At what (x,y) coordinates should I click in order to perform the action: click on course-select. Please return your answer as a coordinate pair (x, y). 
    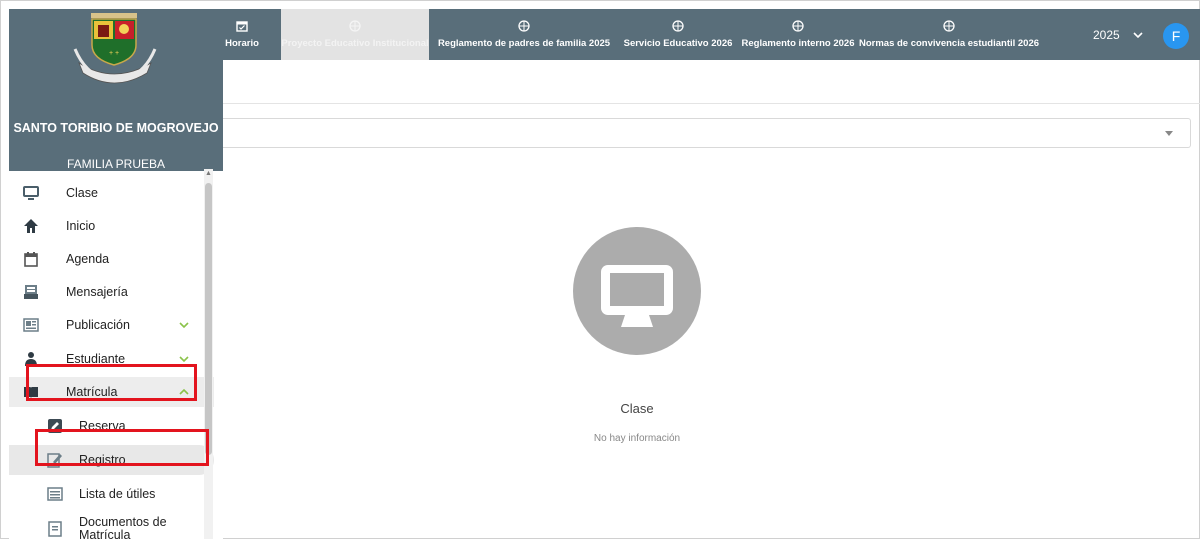
    Looking at the image, I should click on (707, 133).